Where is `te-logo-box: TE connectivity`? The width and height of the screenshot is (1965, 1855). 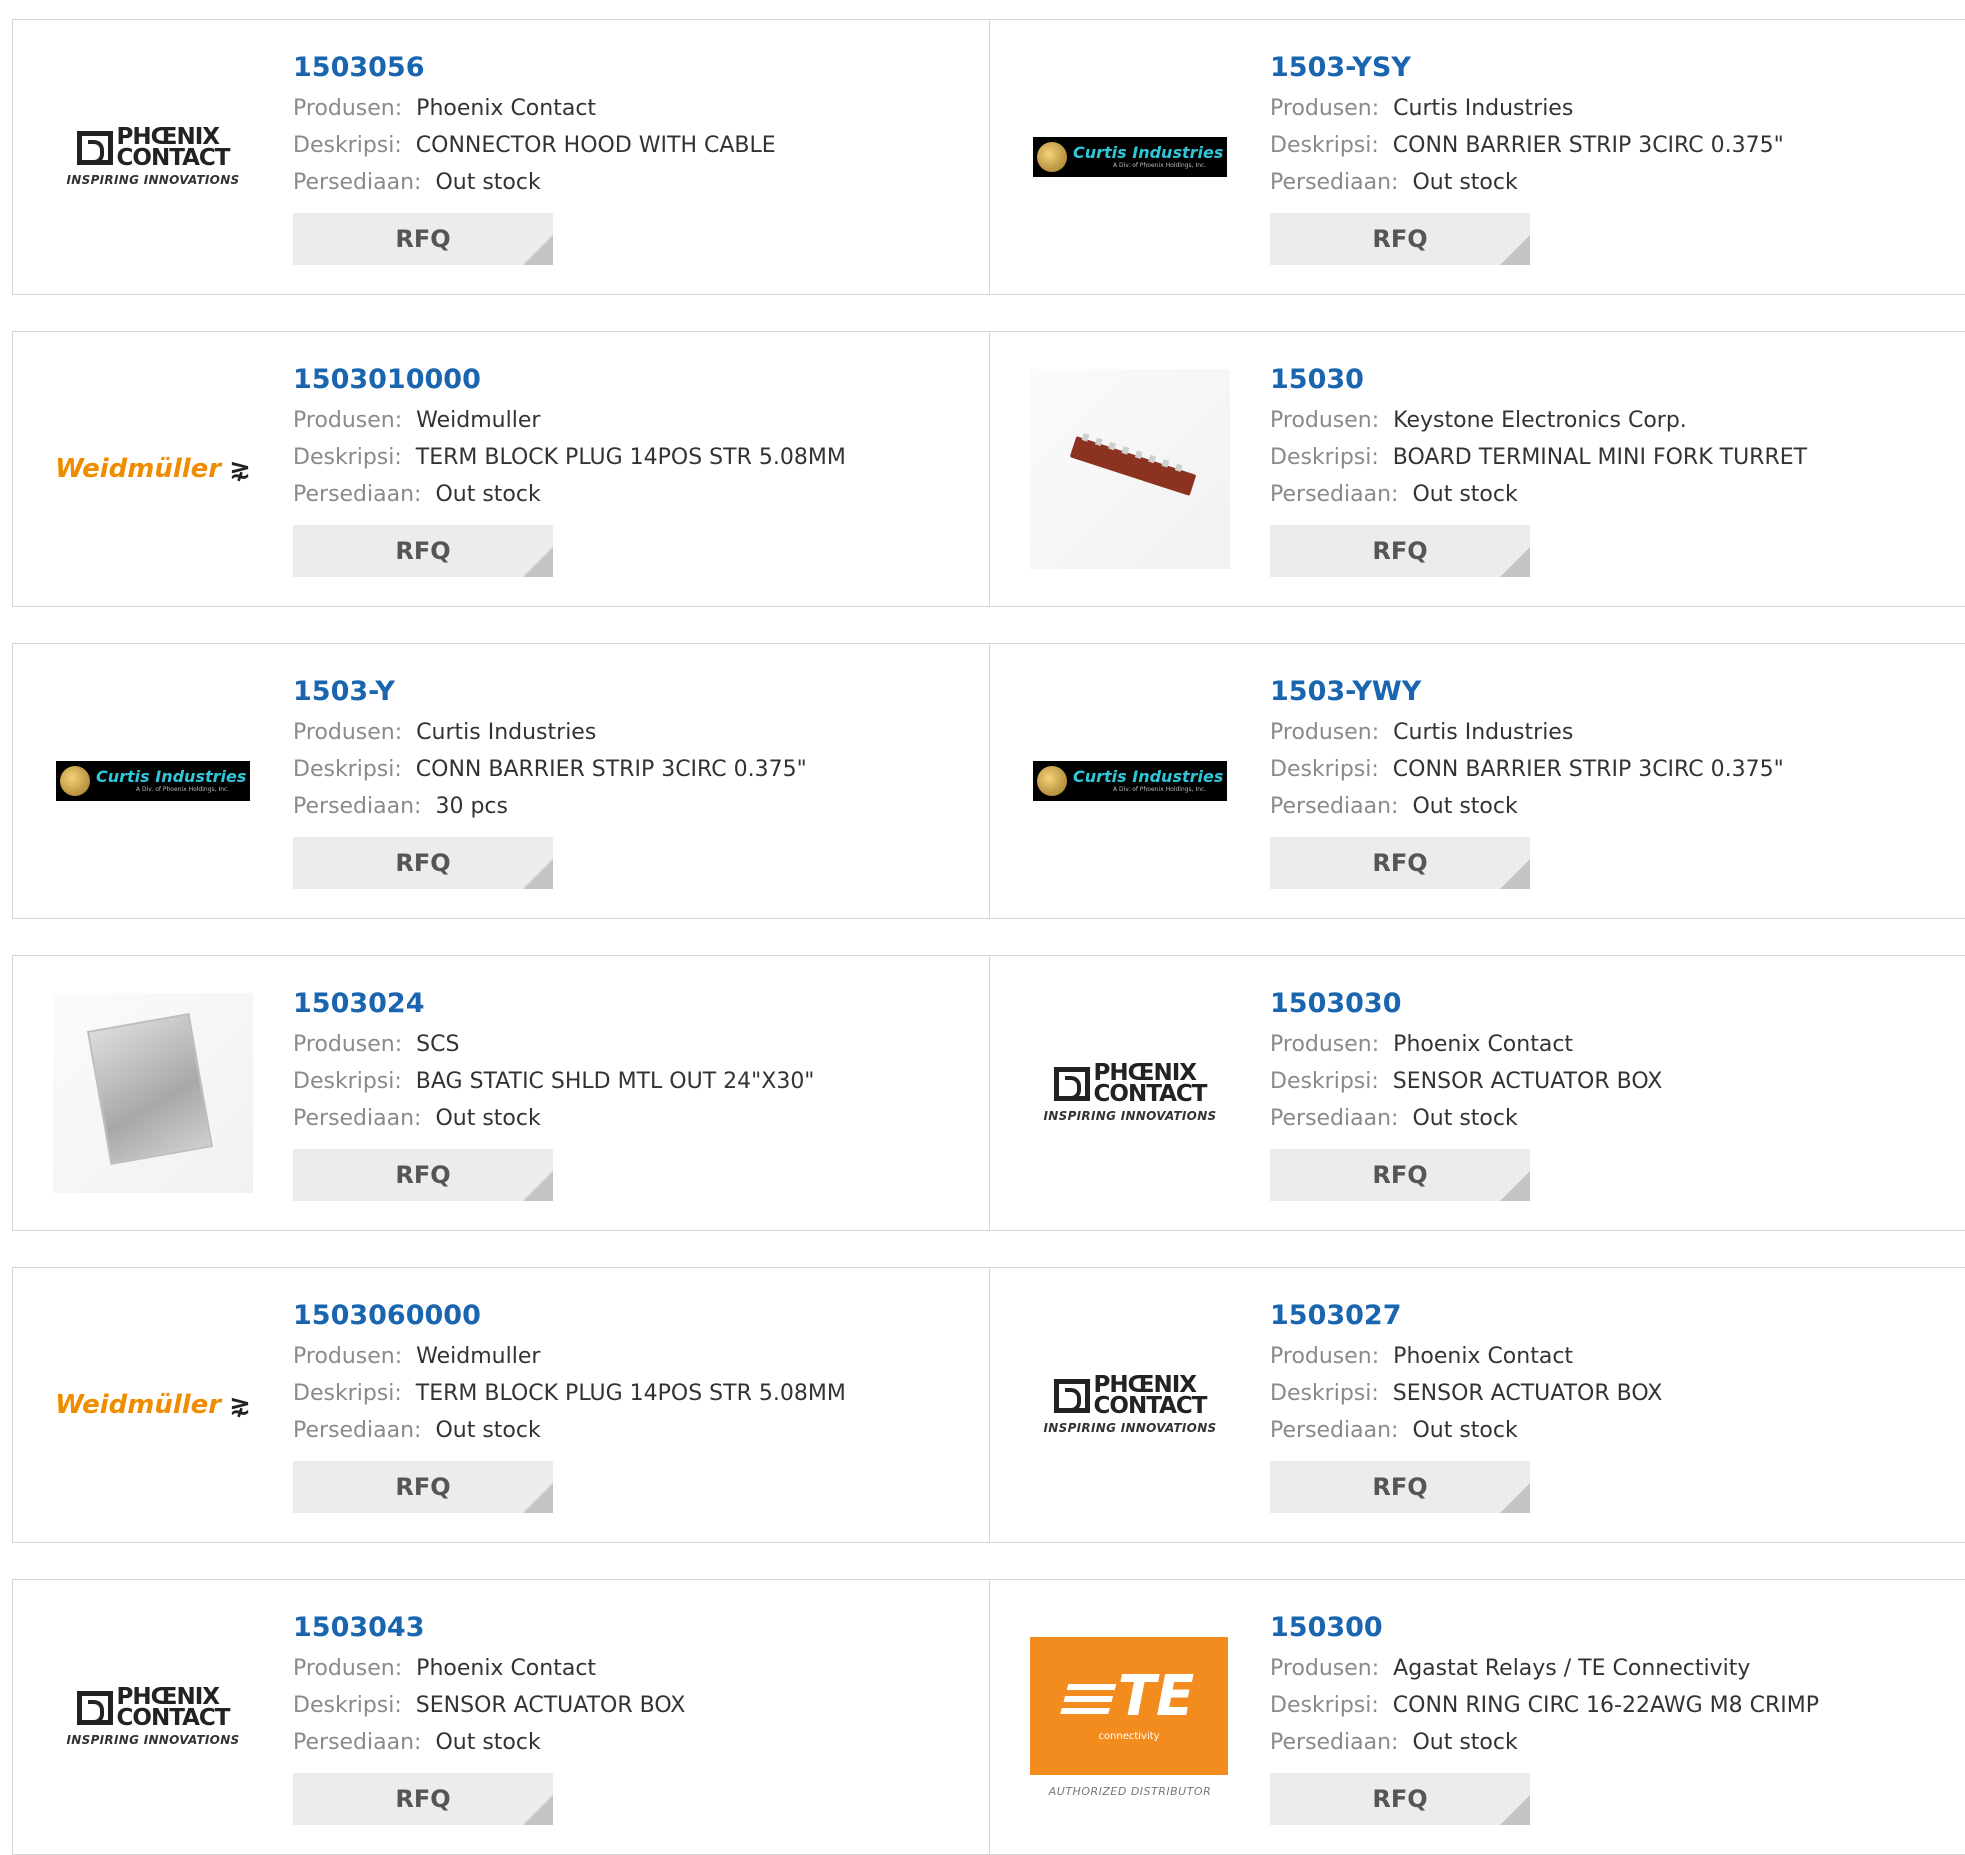 te-logo-box: TE connectivity is located at coordinates (1129, 1705).